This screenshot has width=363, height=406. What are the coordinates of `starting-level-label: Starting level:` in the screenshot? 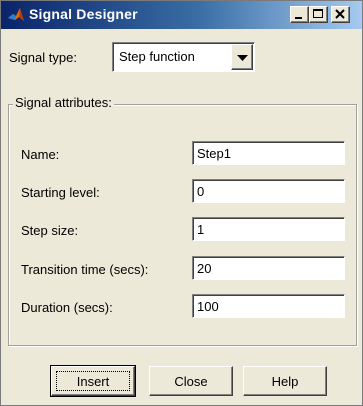 It's located at (60, 192).